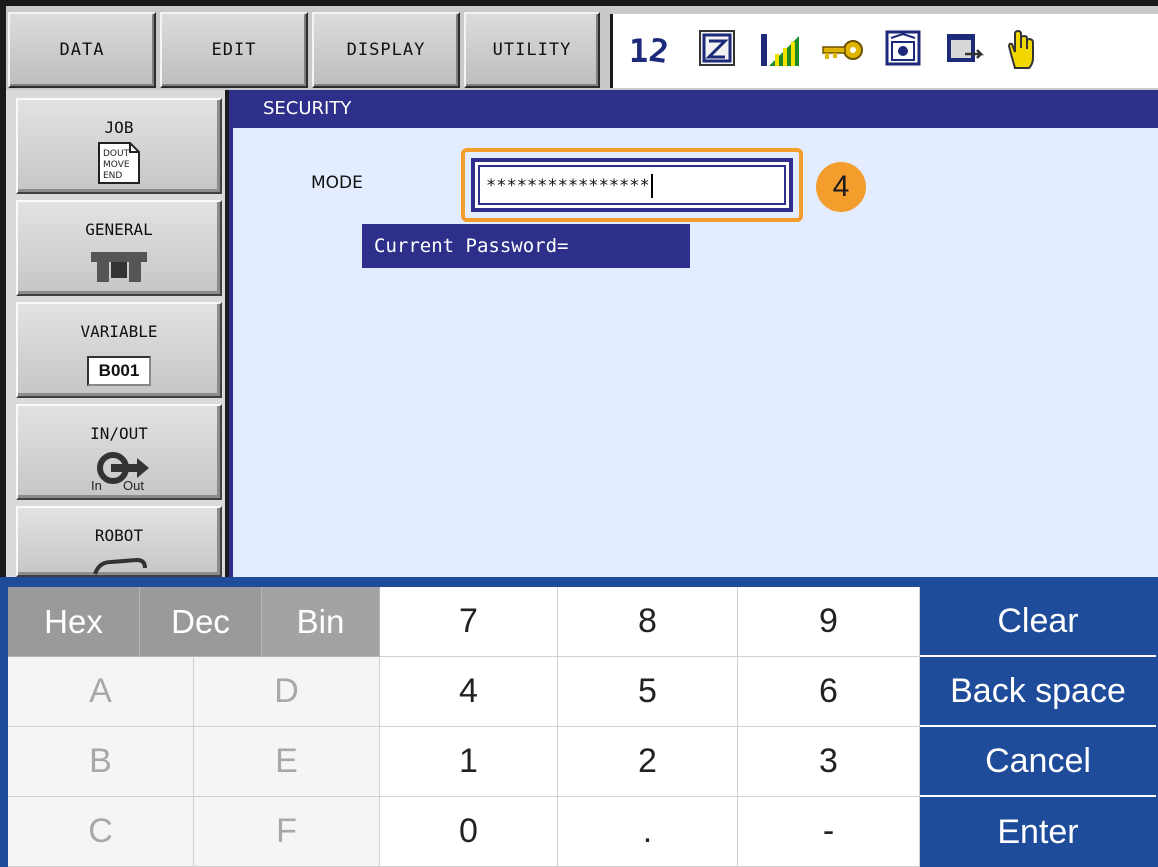 The height and width of the screenshot is (867, 1158). Describe the element at coordinates (321, 622) in the screenshot. I see `bin-mode-button: Bin` at that location.